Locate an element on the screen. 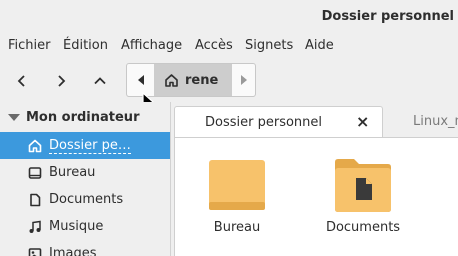 The height and width of the screenshot is (256, 458). tab-dossier-personnel: Dossier personnel × is located at coordinates (278, 122).